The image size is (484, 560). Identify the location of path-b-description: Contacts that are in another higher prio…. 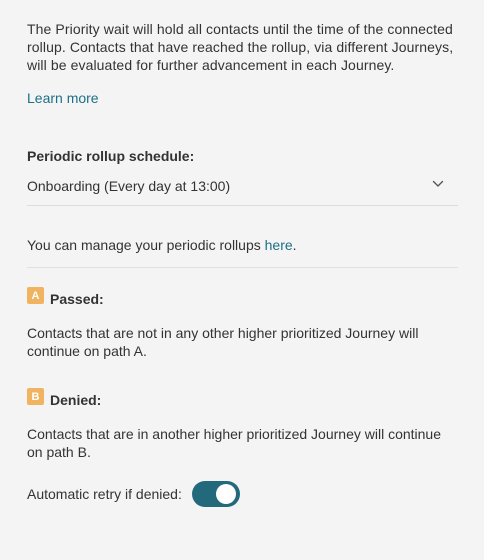
(234, 443).